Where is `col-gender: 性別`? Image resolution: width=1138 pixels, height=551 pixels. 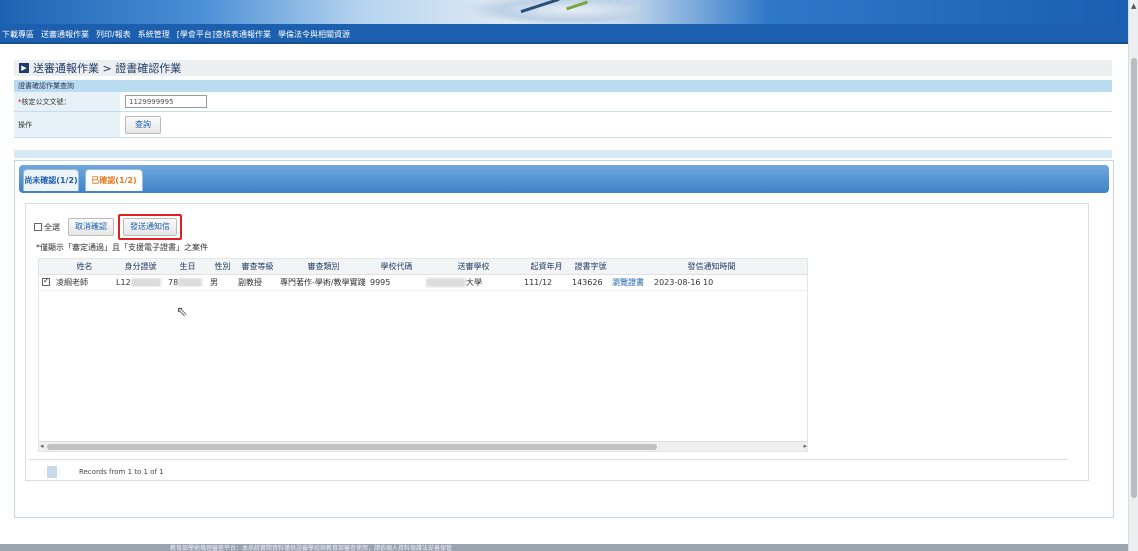
col-gender: 性別 is located at coordinates (221, 266).